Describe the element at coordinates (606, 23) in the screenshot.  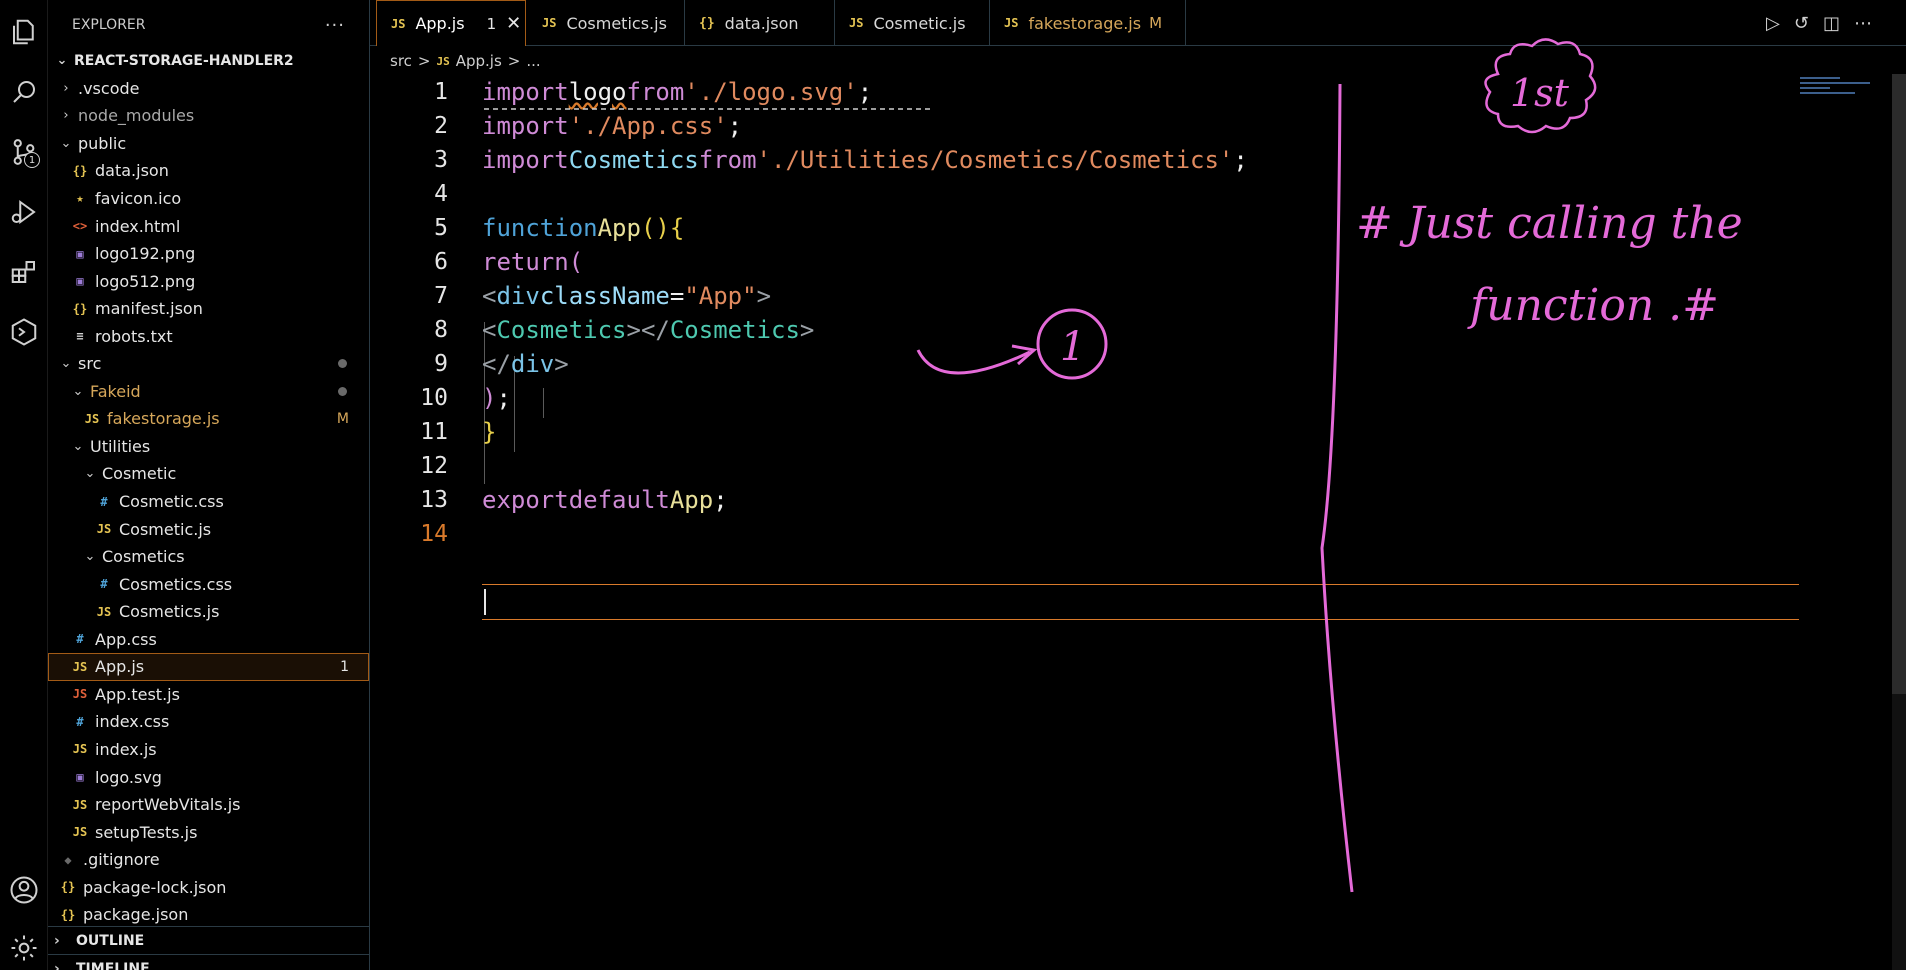
I see `tab-cosmetics-js: JS Cosmetics.js` at that location.